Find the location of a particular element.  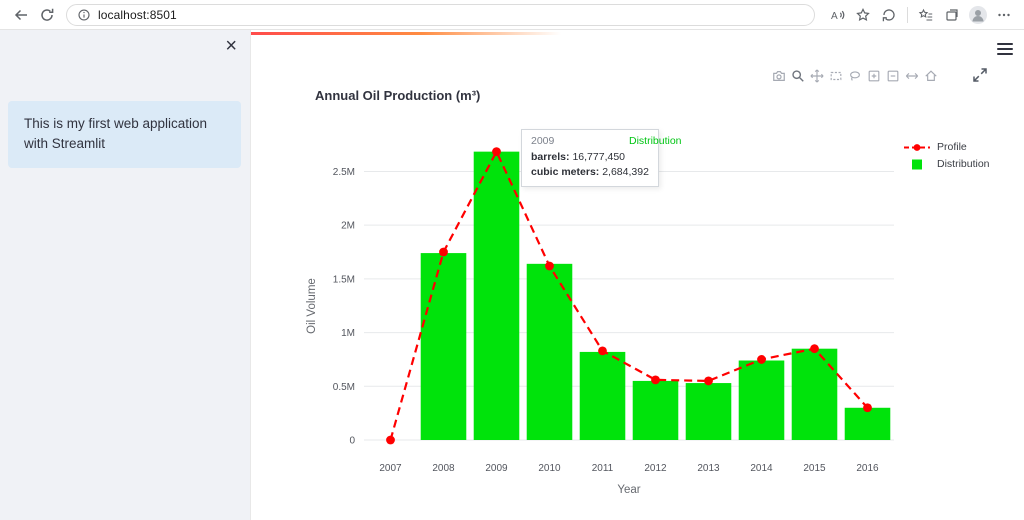

svg-text: 2008 is located at coordinates (443, 468).